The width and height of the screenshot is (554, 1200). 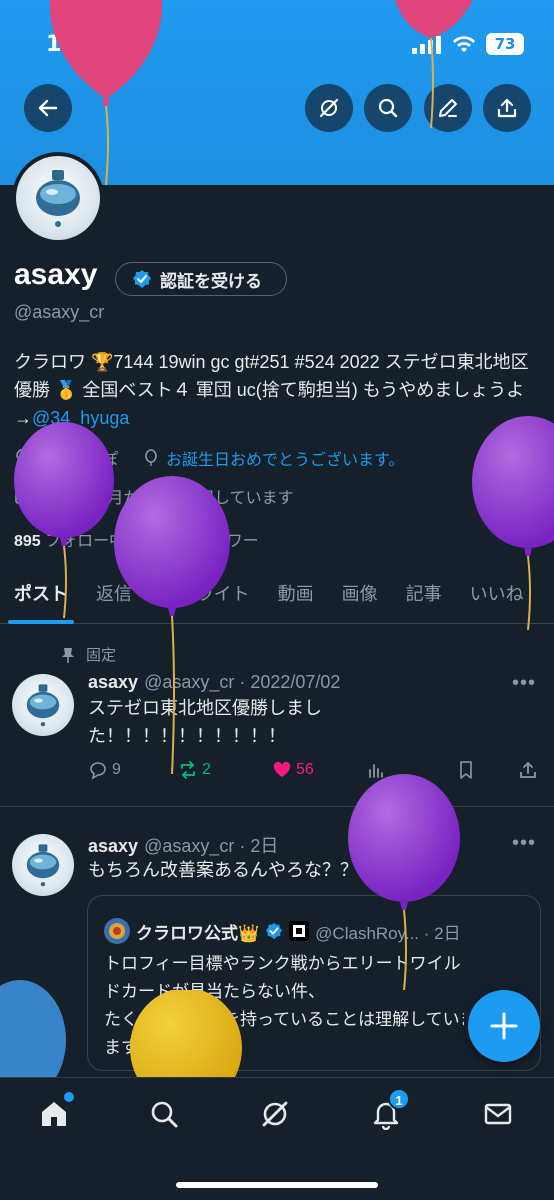 What do you see at coordinates (58, 198) in the screenshot?
I see `profile-avatar` at bounding box center [58, 198].